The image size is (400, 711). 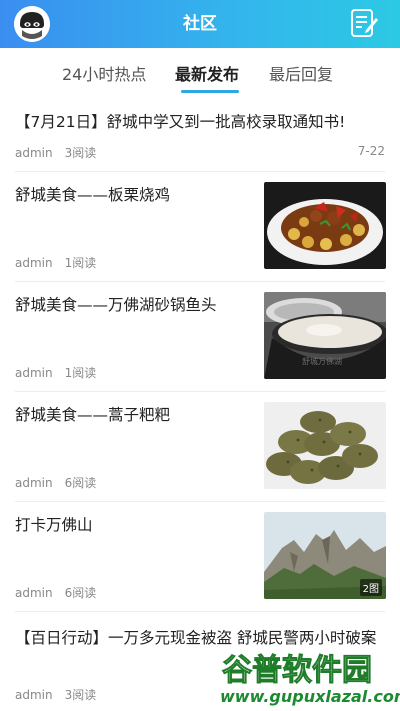 What do you see at coordinates (104, 73) in the screenshot?
I see `tab-24h-hot: 24小时热点` at bounding box center [104, 73].